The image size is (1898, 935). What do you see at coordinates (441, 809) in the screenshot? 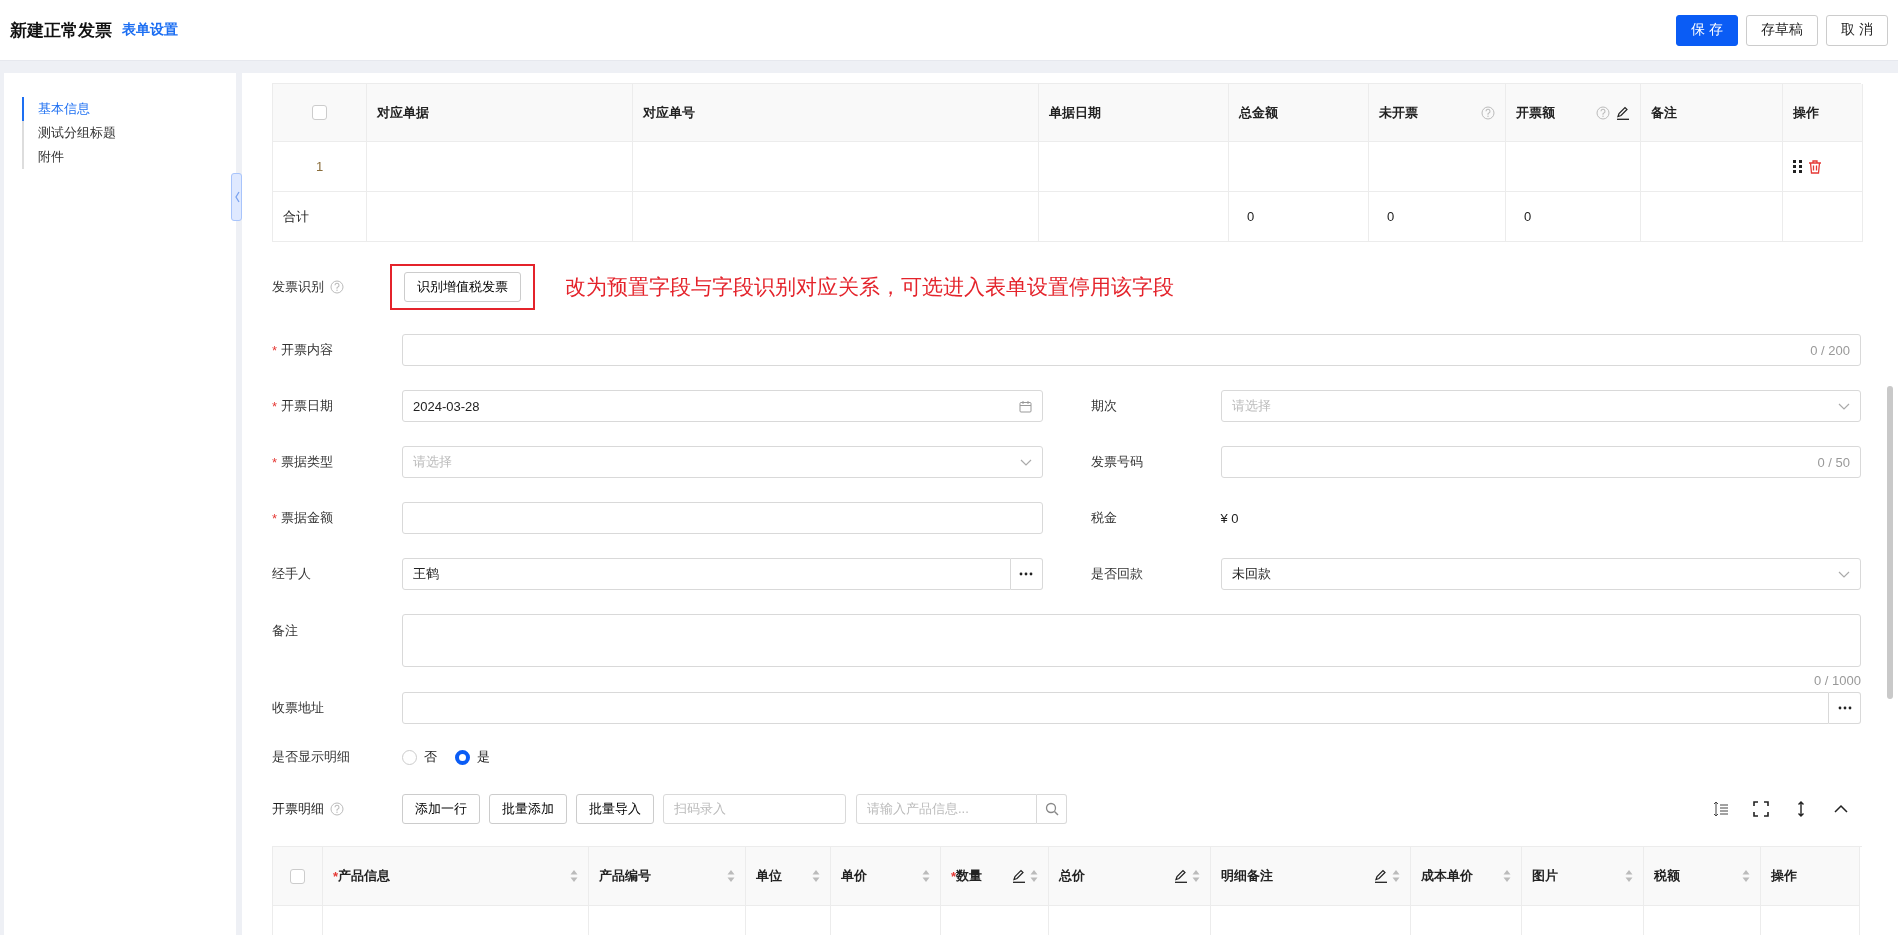
I see `toolbar-button: 添加一行` at bounding box center [441, 809].